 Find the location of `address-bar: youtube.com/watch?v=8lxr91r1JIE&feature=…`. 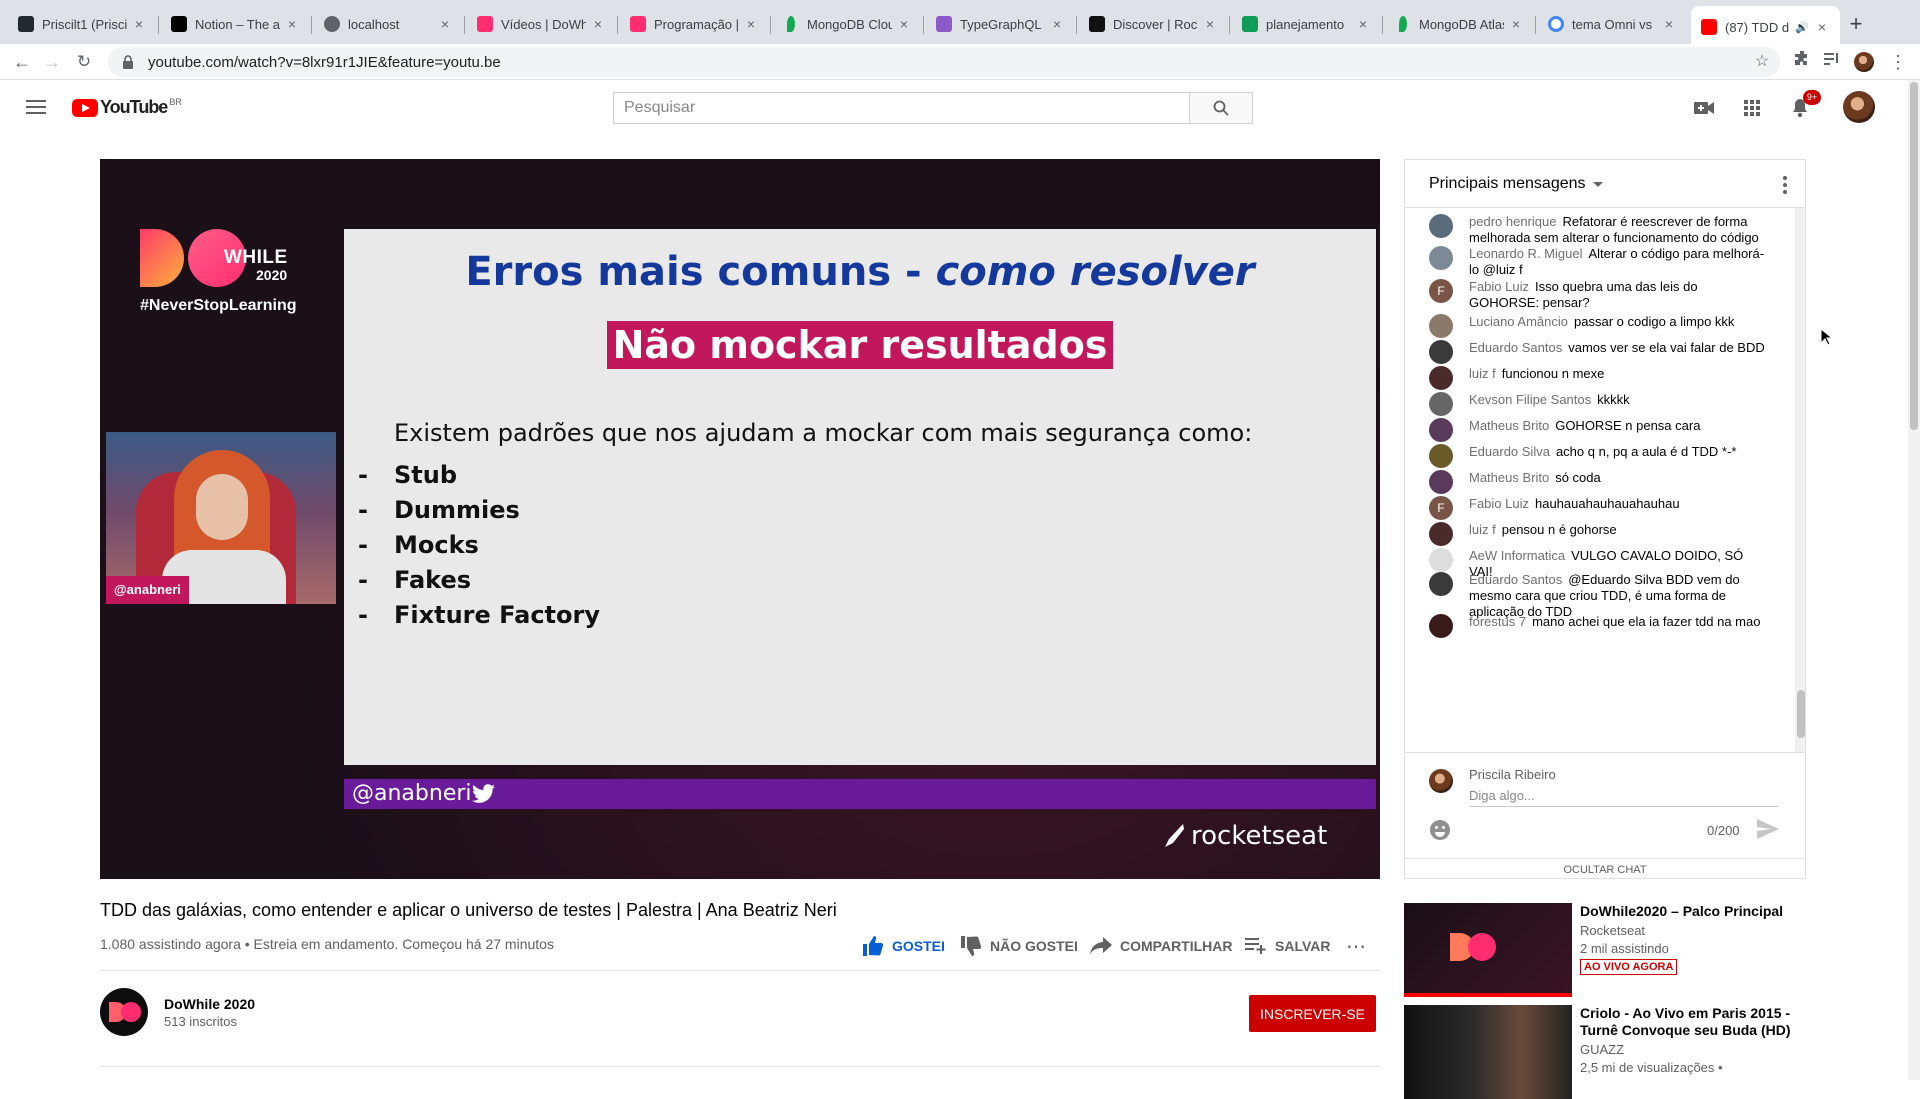

address-bar: youtube.com/watch?v=8lxr91r1JIE&feature=… is located at coordinates (944, 62).